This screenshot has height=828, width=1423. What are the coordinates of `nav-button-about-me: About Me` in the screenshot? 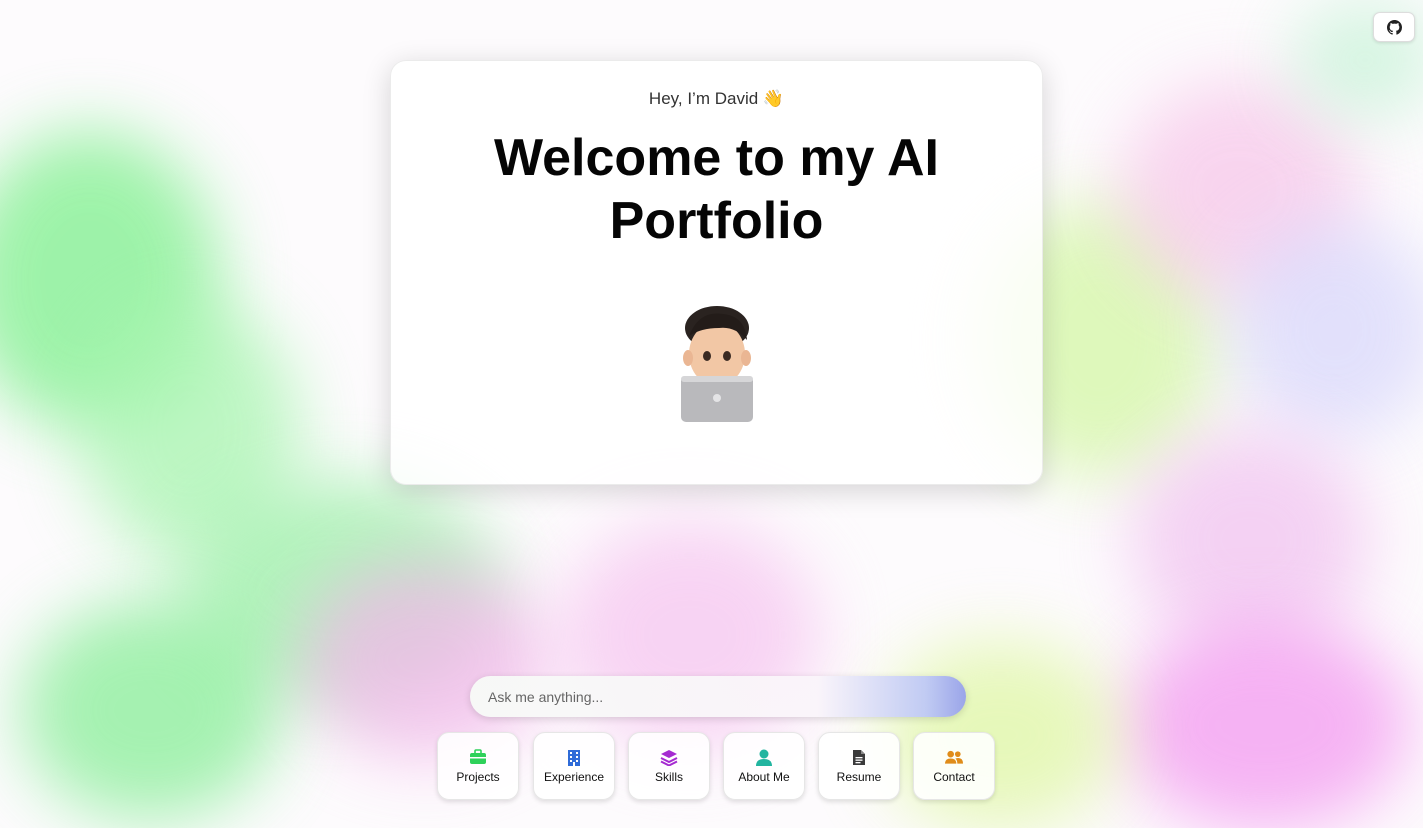 It's located at (764, 766).